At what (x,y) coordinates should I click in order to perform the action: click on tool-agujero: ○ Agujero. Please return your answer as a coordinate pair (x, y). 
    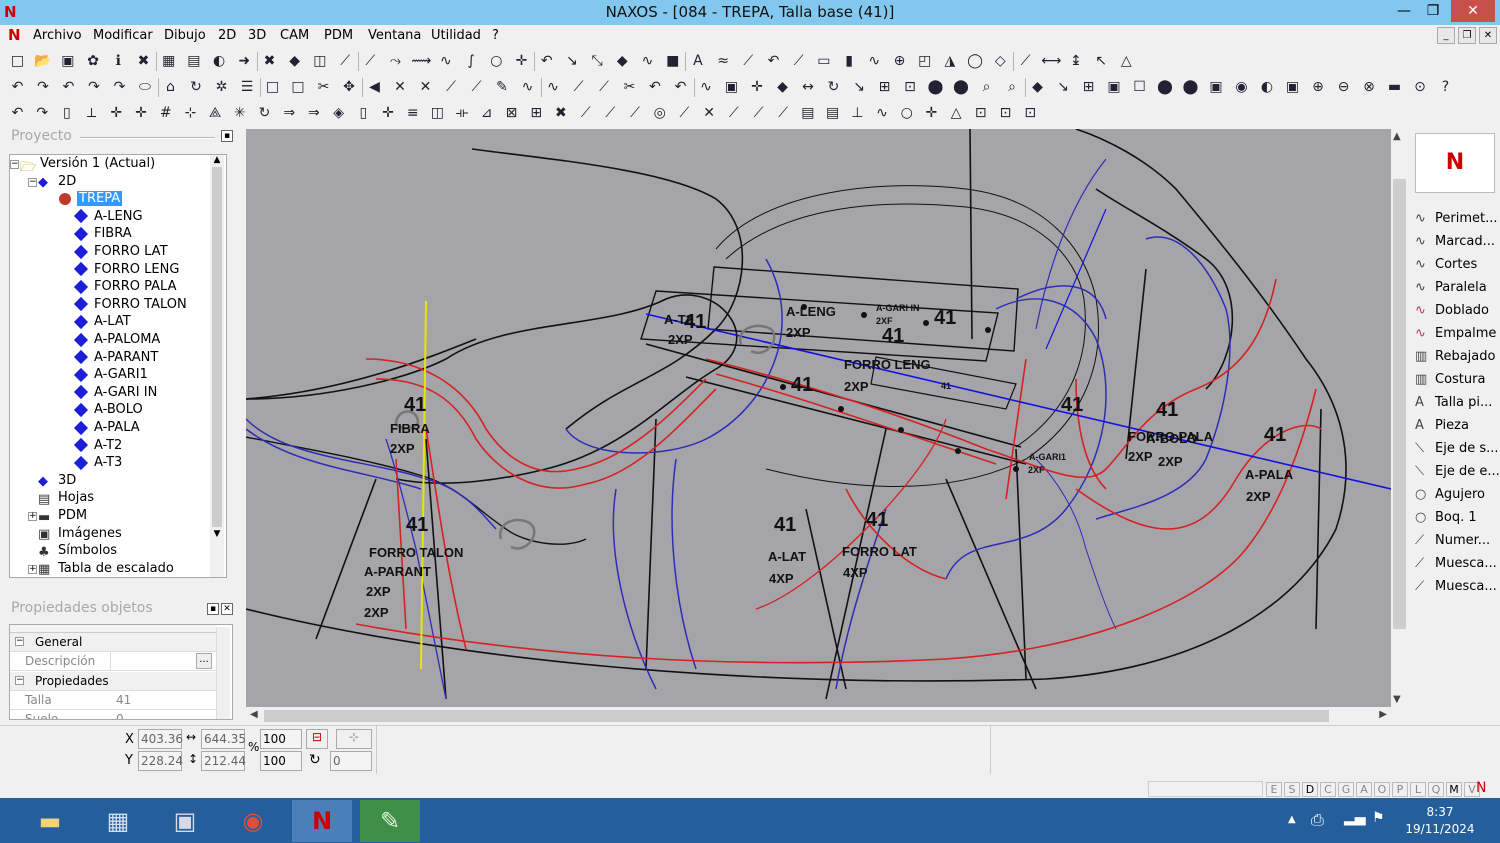
    Looking at the image, I should click on (1450, 495).